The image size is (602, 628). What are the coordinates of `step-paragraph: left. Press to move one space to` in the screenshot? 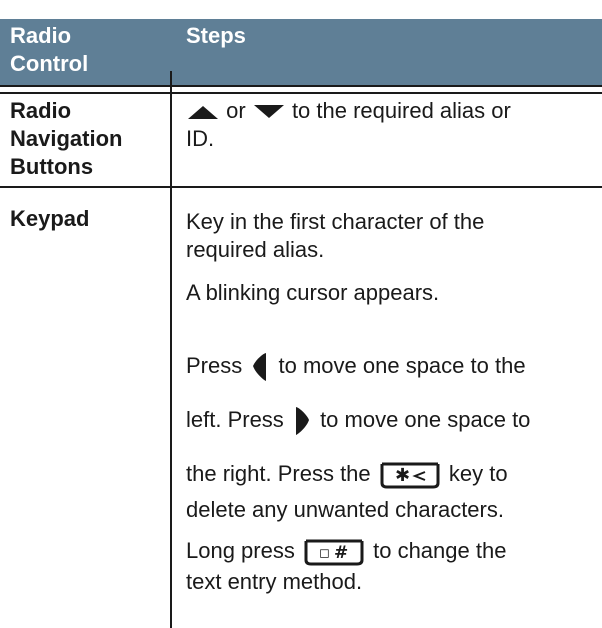 It's located at (391, 420).